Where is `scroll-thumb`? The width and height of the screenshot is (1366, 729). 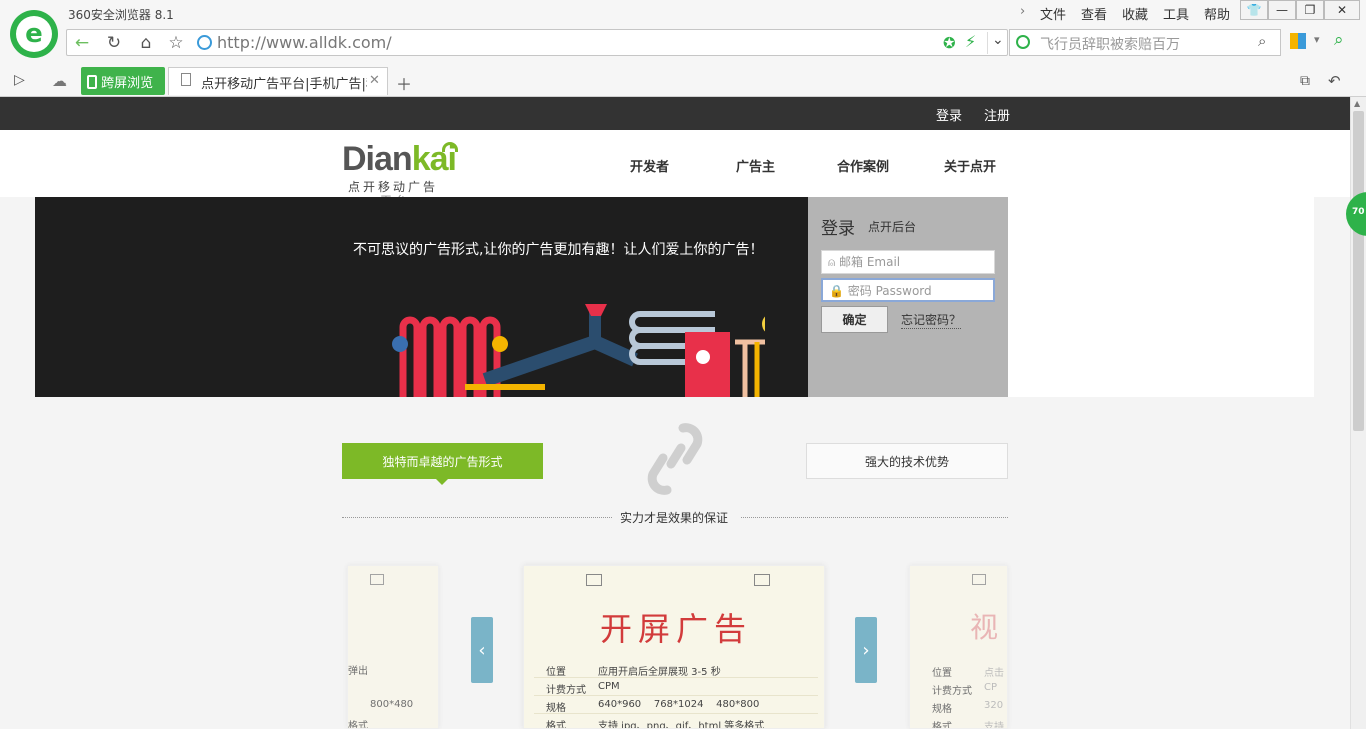
scroll-thumb is located at coordinates (1358, 271).